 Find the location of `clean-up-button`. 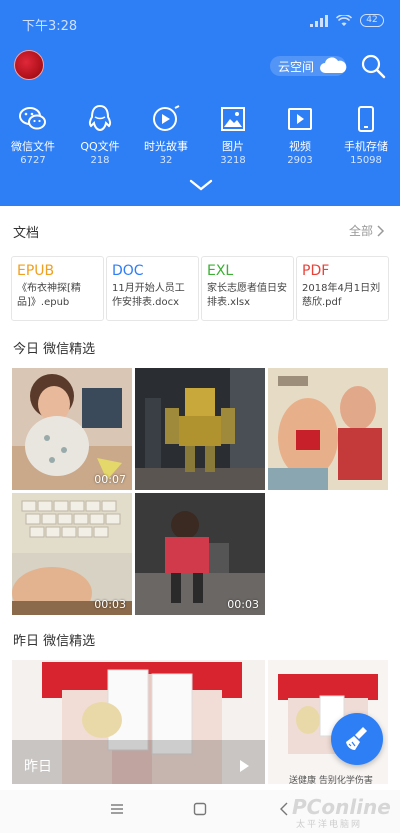

clean-up-button is located at coordinates (357, 739).